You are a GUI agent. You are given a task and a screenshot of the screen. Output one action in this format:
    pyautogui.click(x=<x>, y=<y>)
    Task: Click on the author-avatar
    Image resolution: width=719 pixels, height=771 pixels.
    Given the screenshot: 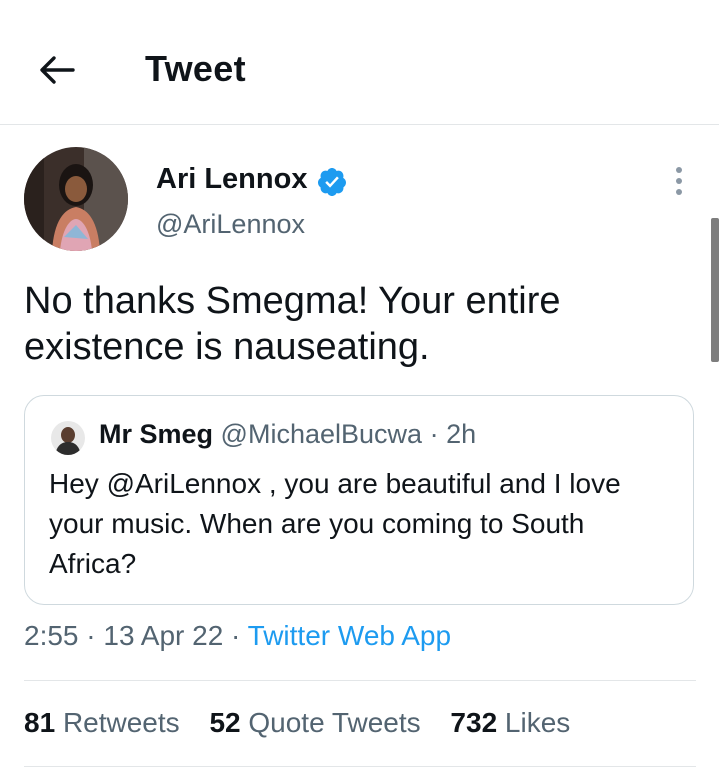 What is the action you would take?
    pyautogui.click(x=76, y=199)
    